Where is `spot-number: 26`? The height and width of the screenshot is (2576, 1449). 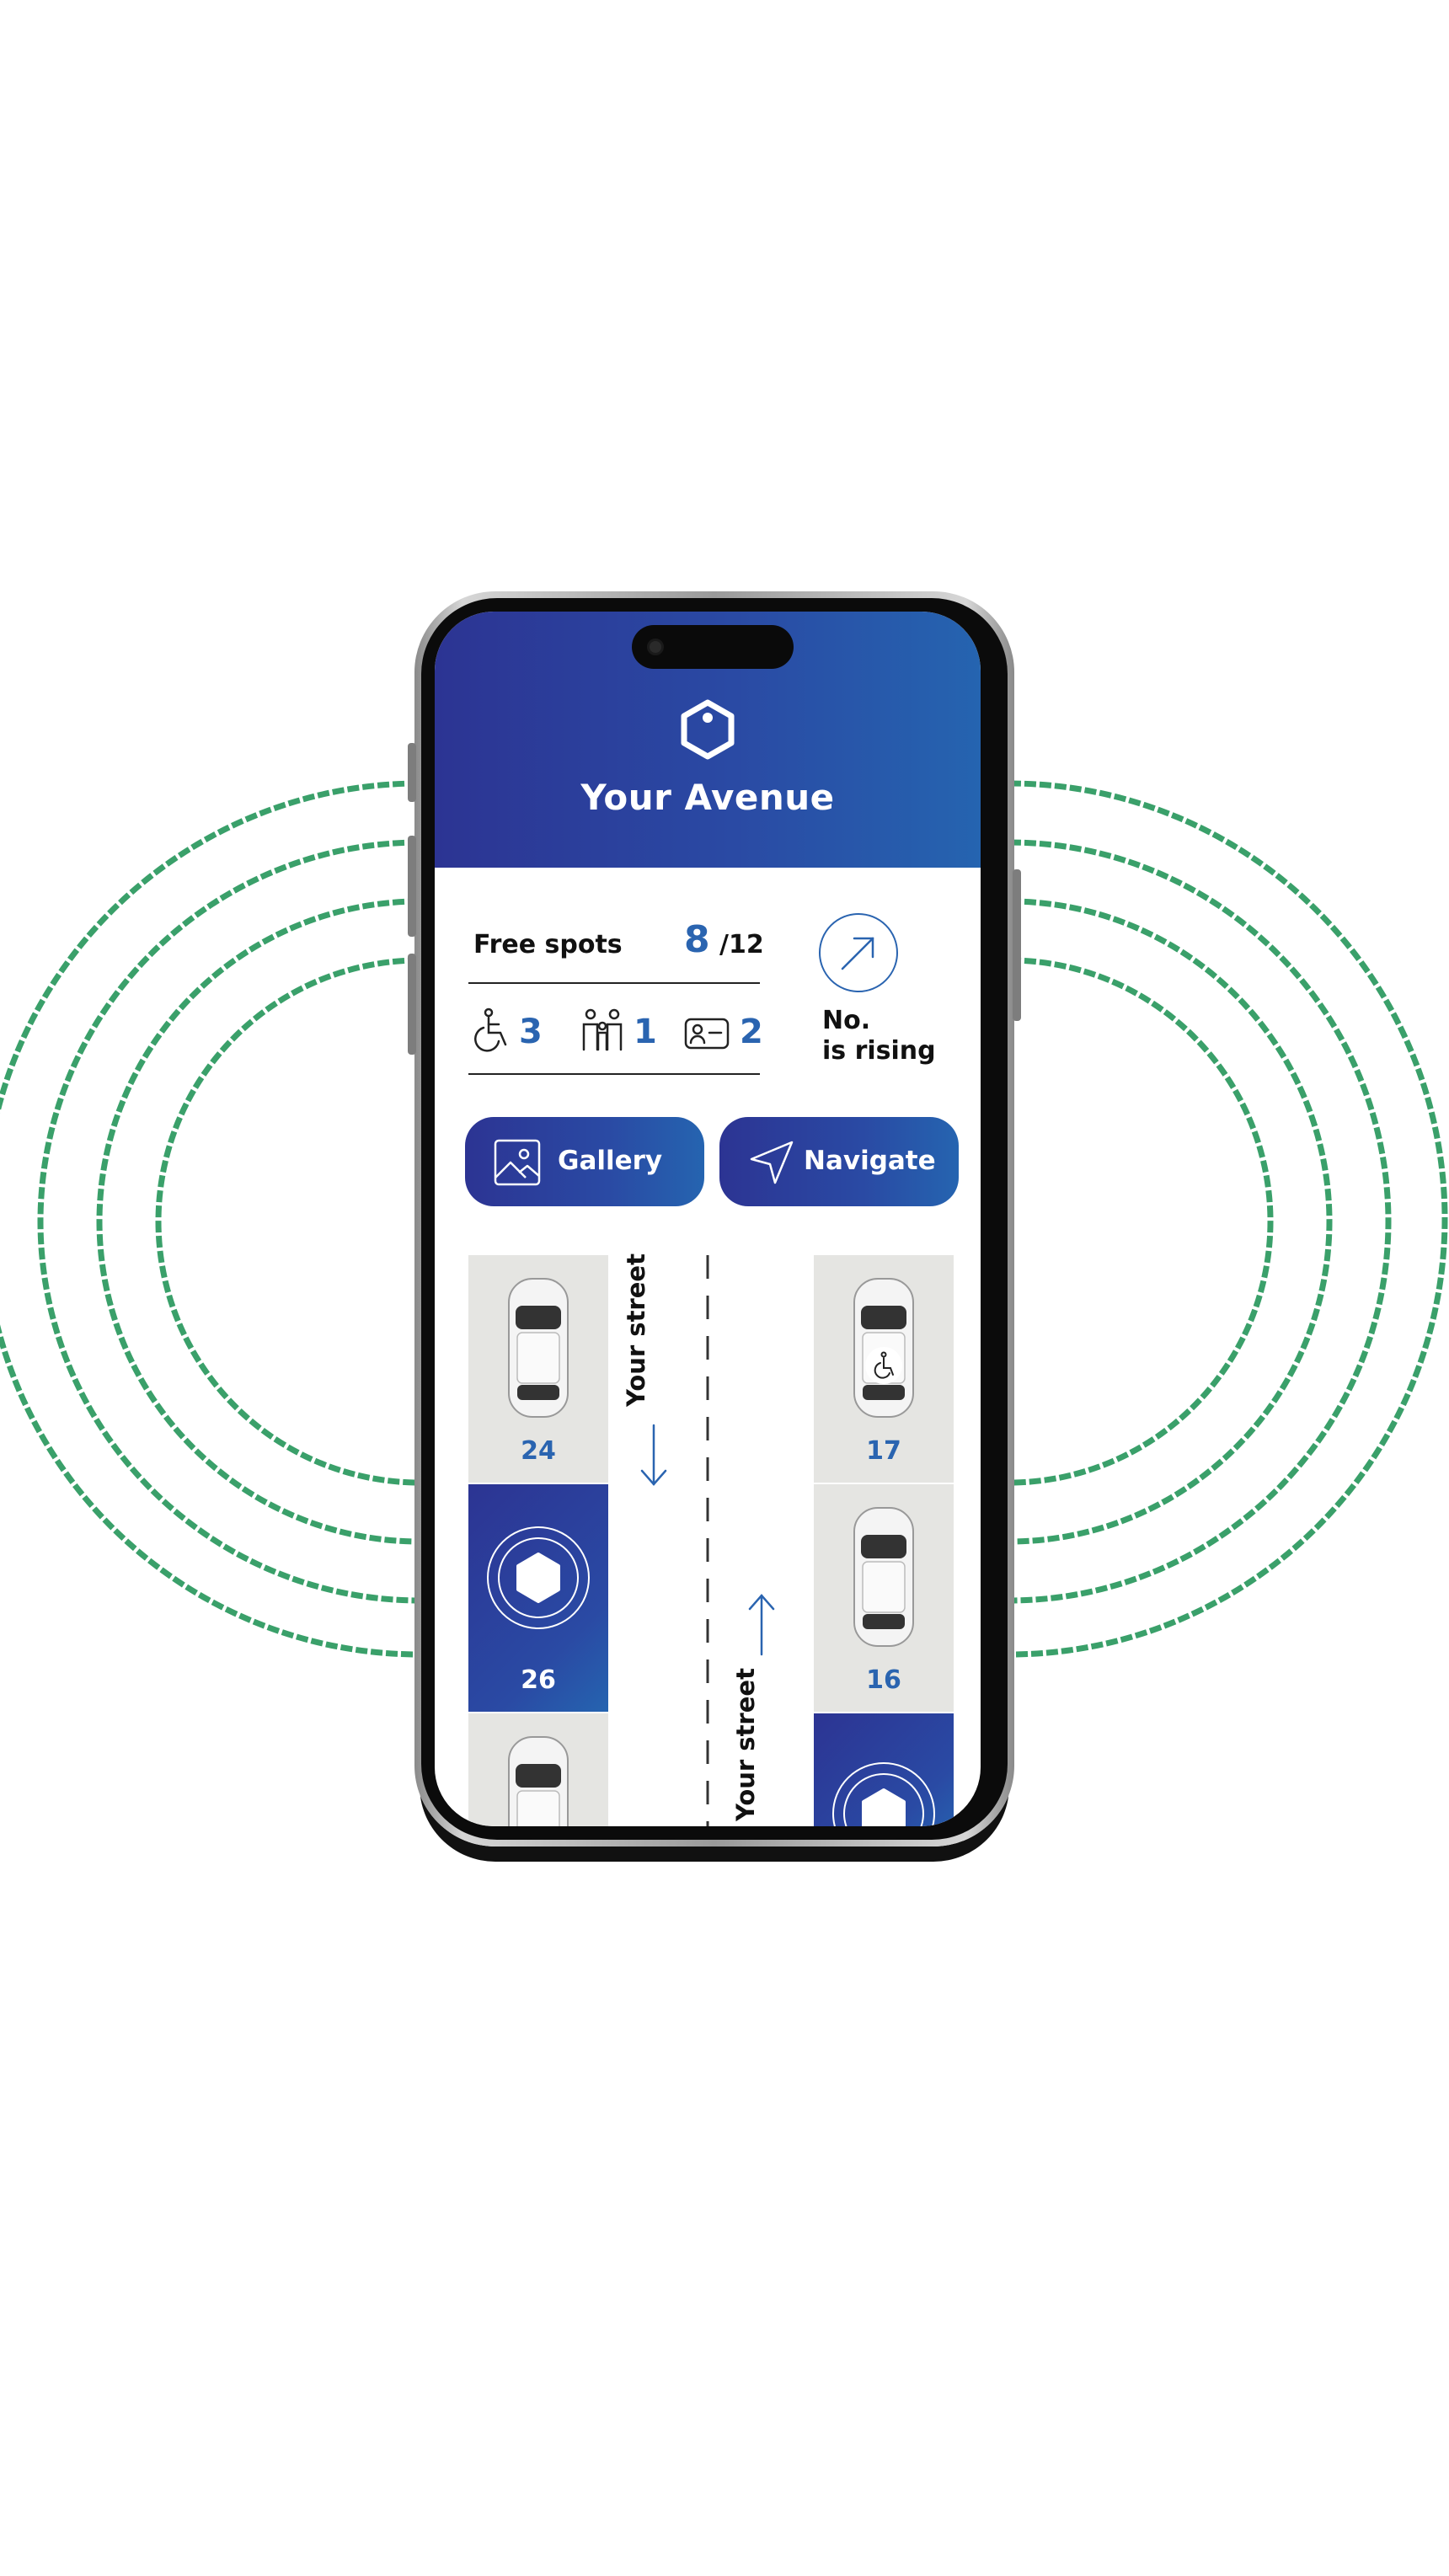
spot-number: 26 is located at coordinates (538, 1680).